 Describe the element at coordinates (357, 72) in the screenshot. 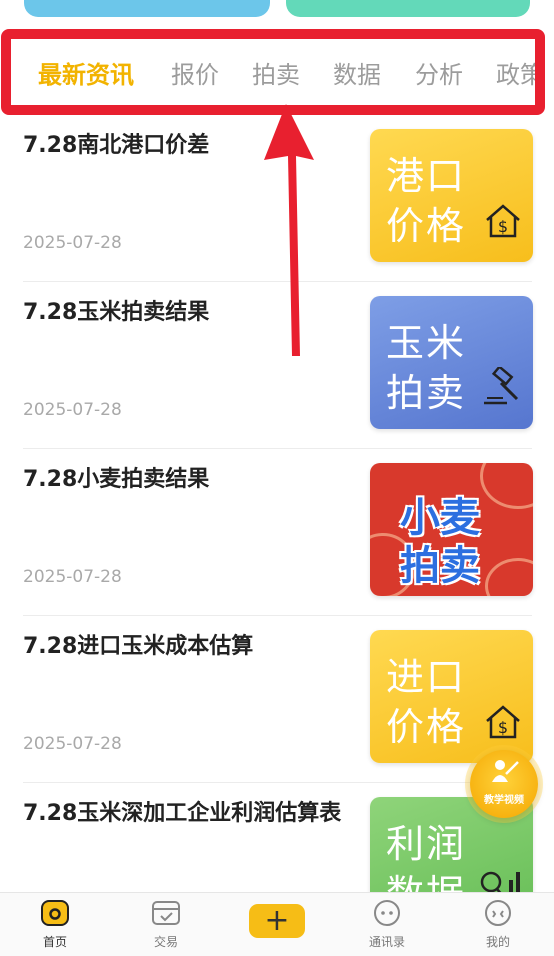

I see `tab-data: 数据` at that location.